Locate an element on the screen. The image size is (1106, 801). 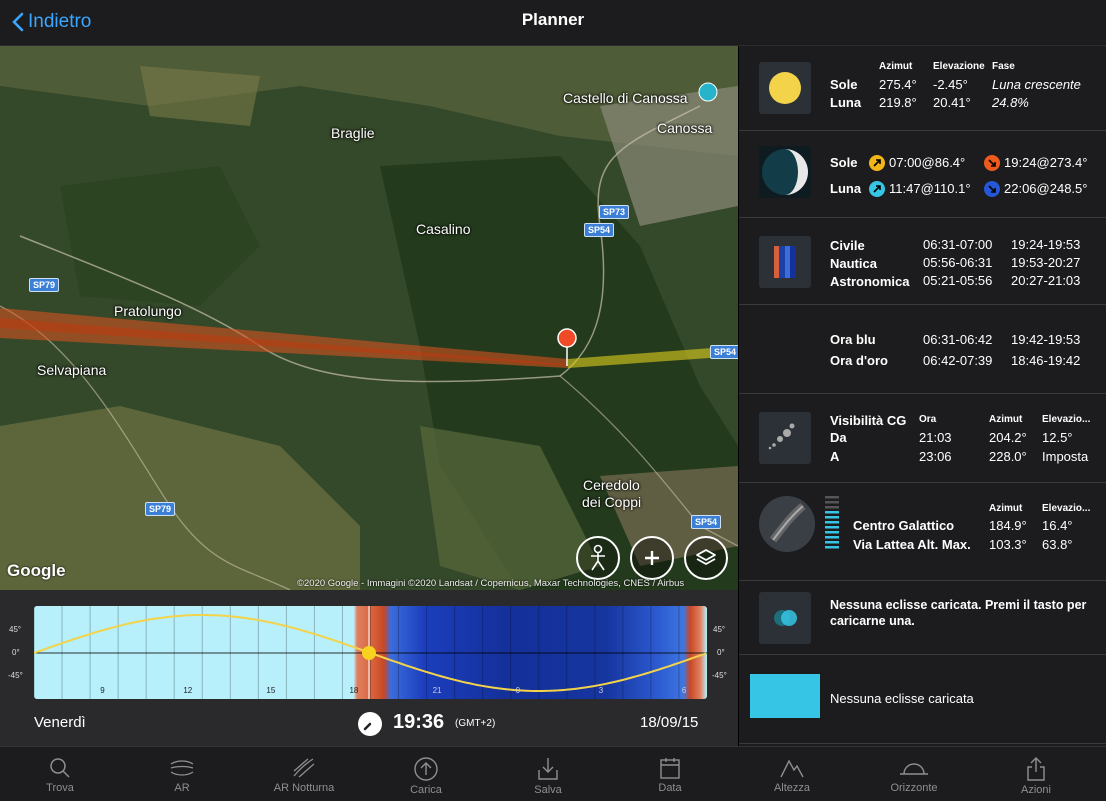
road-label-sp79: SP79 is located at coordinates (44, 285).